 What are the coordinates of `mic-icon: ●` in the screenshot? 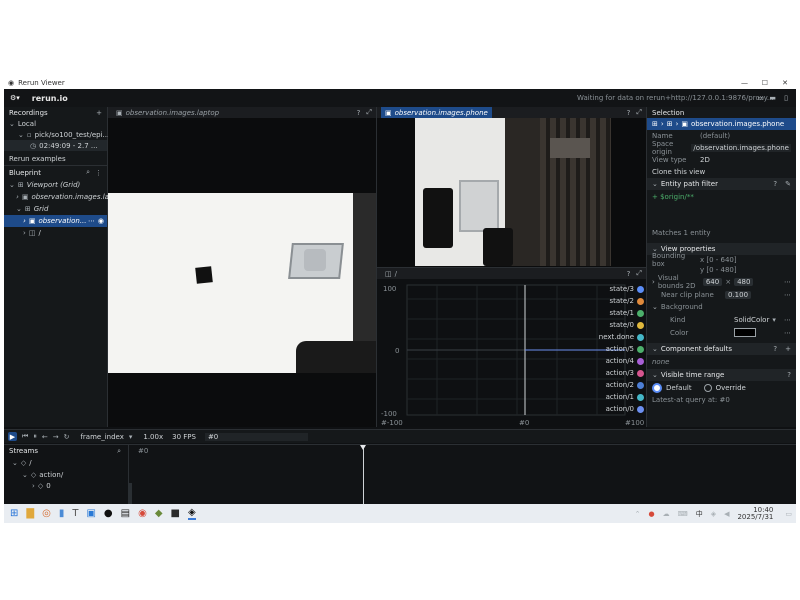 It's located at (651, 514).